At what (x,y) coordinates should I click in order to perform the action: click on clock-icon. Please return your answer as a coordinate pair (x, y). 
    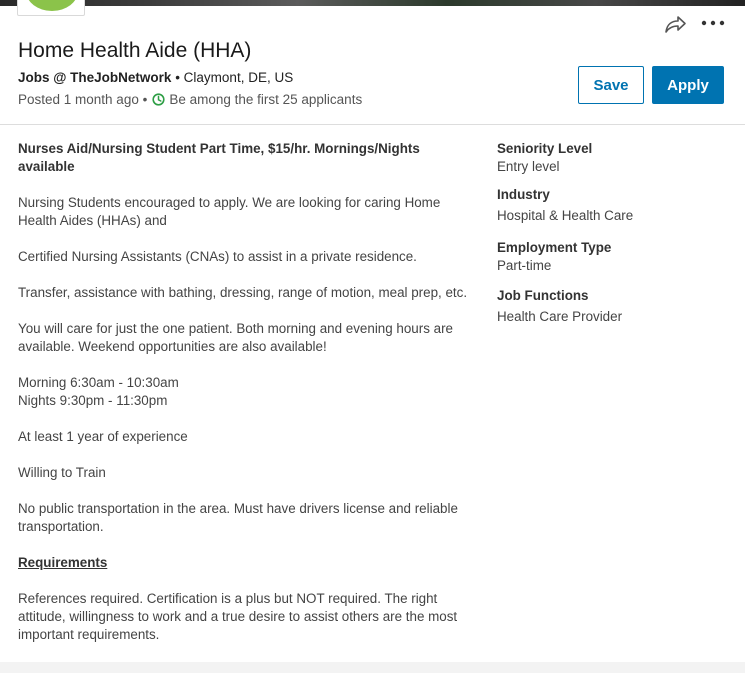
    Looking at the image, I should click on (158, 99).